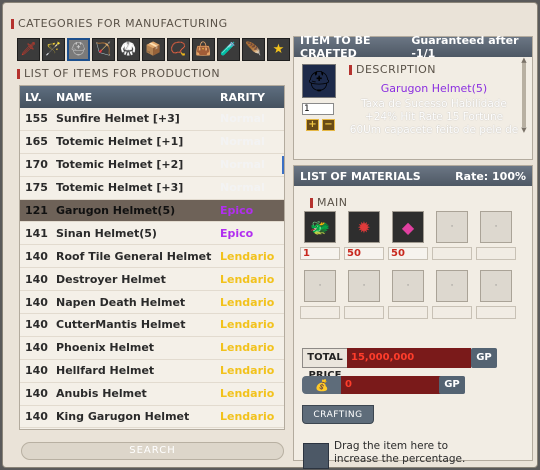 This screenshot has width=540, height=470. I want to click on list-scrollbar, so click(283, 165).